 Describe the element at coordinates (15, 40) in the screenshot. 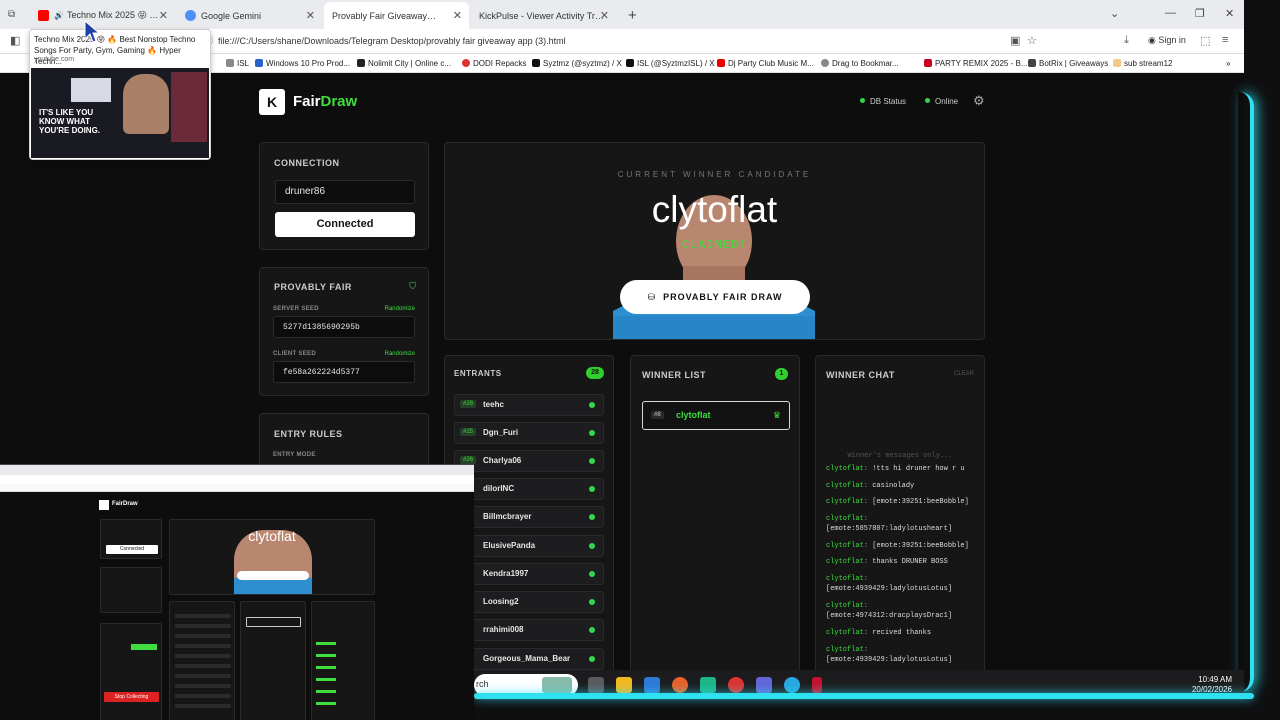

I see `sidebar-icon: ◧` at that location.